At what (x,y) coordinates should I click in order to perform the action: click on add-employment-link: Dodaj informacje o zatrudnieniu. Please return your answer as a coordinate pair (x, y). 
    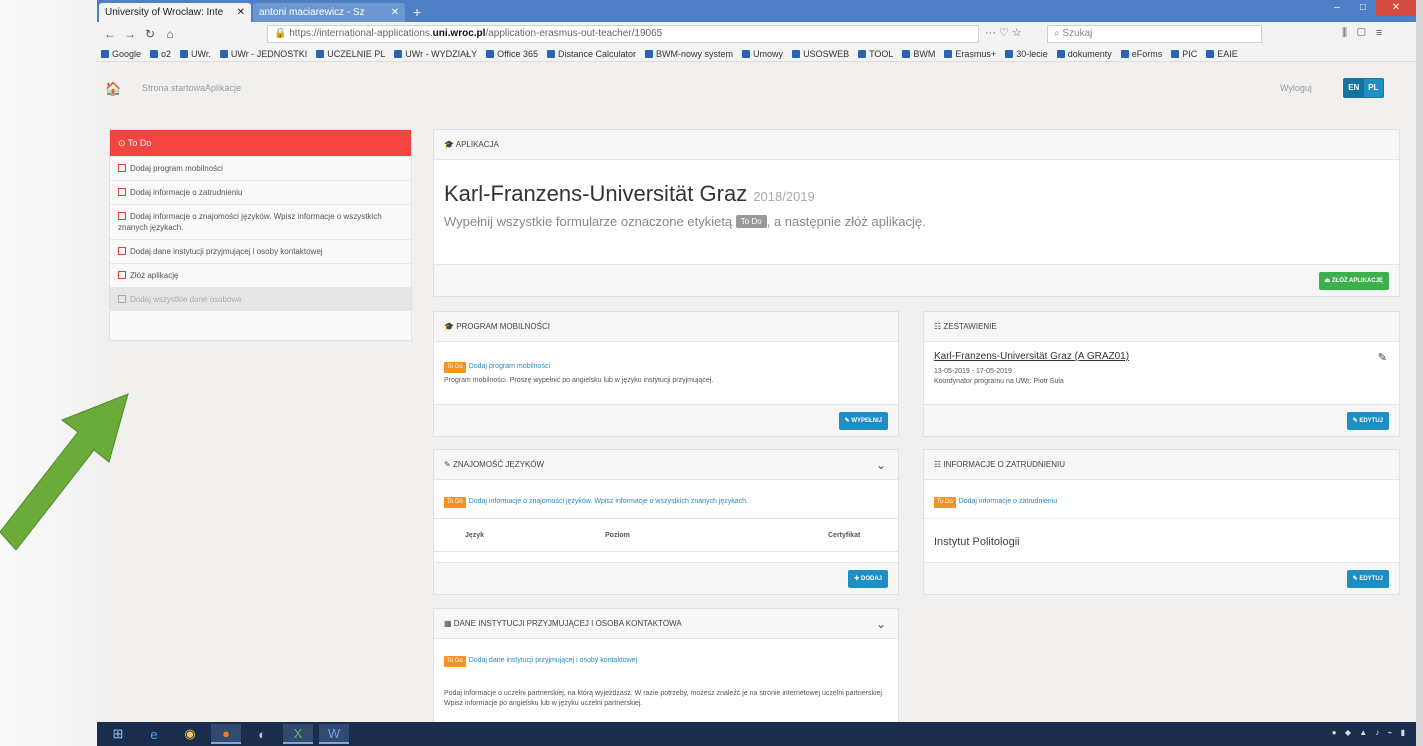
    Looking at the image, I should click on (1008, 501).